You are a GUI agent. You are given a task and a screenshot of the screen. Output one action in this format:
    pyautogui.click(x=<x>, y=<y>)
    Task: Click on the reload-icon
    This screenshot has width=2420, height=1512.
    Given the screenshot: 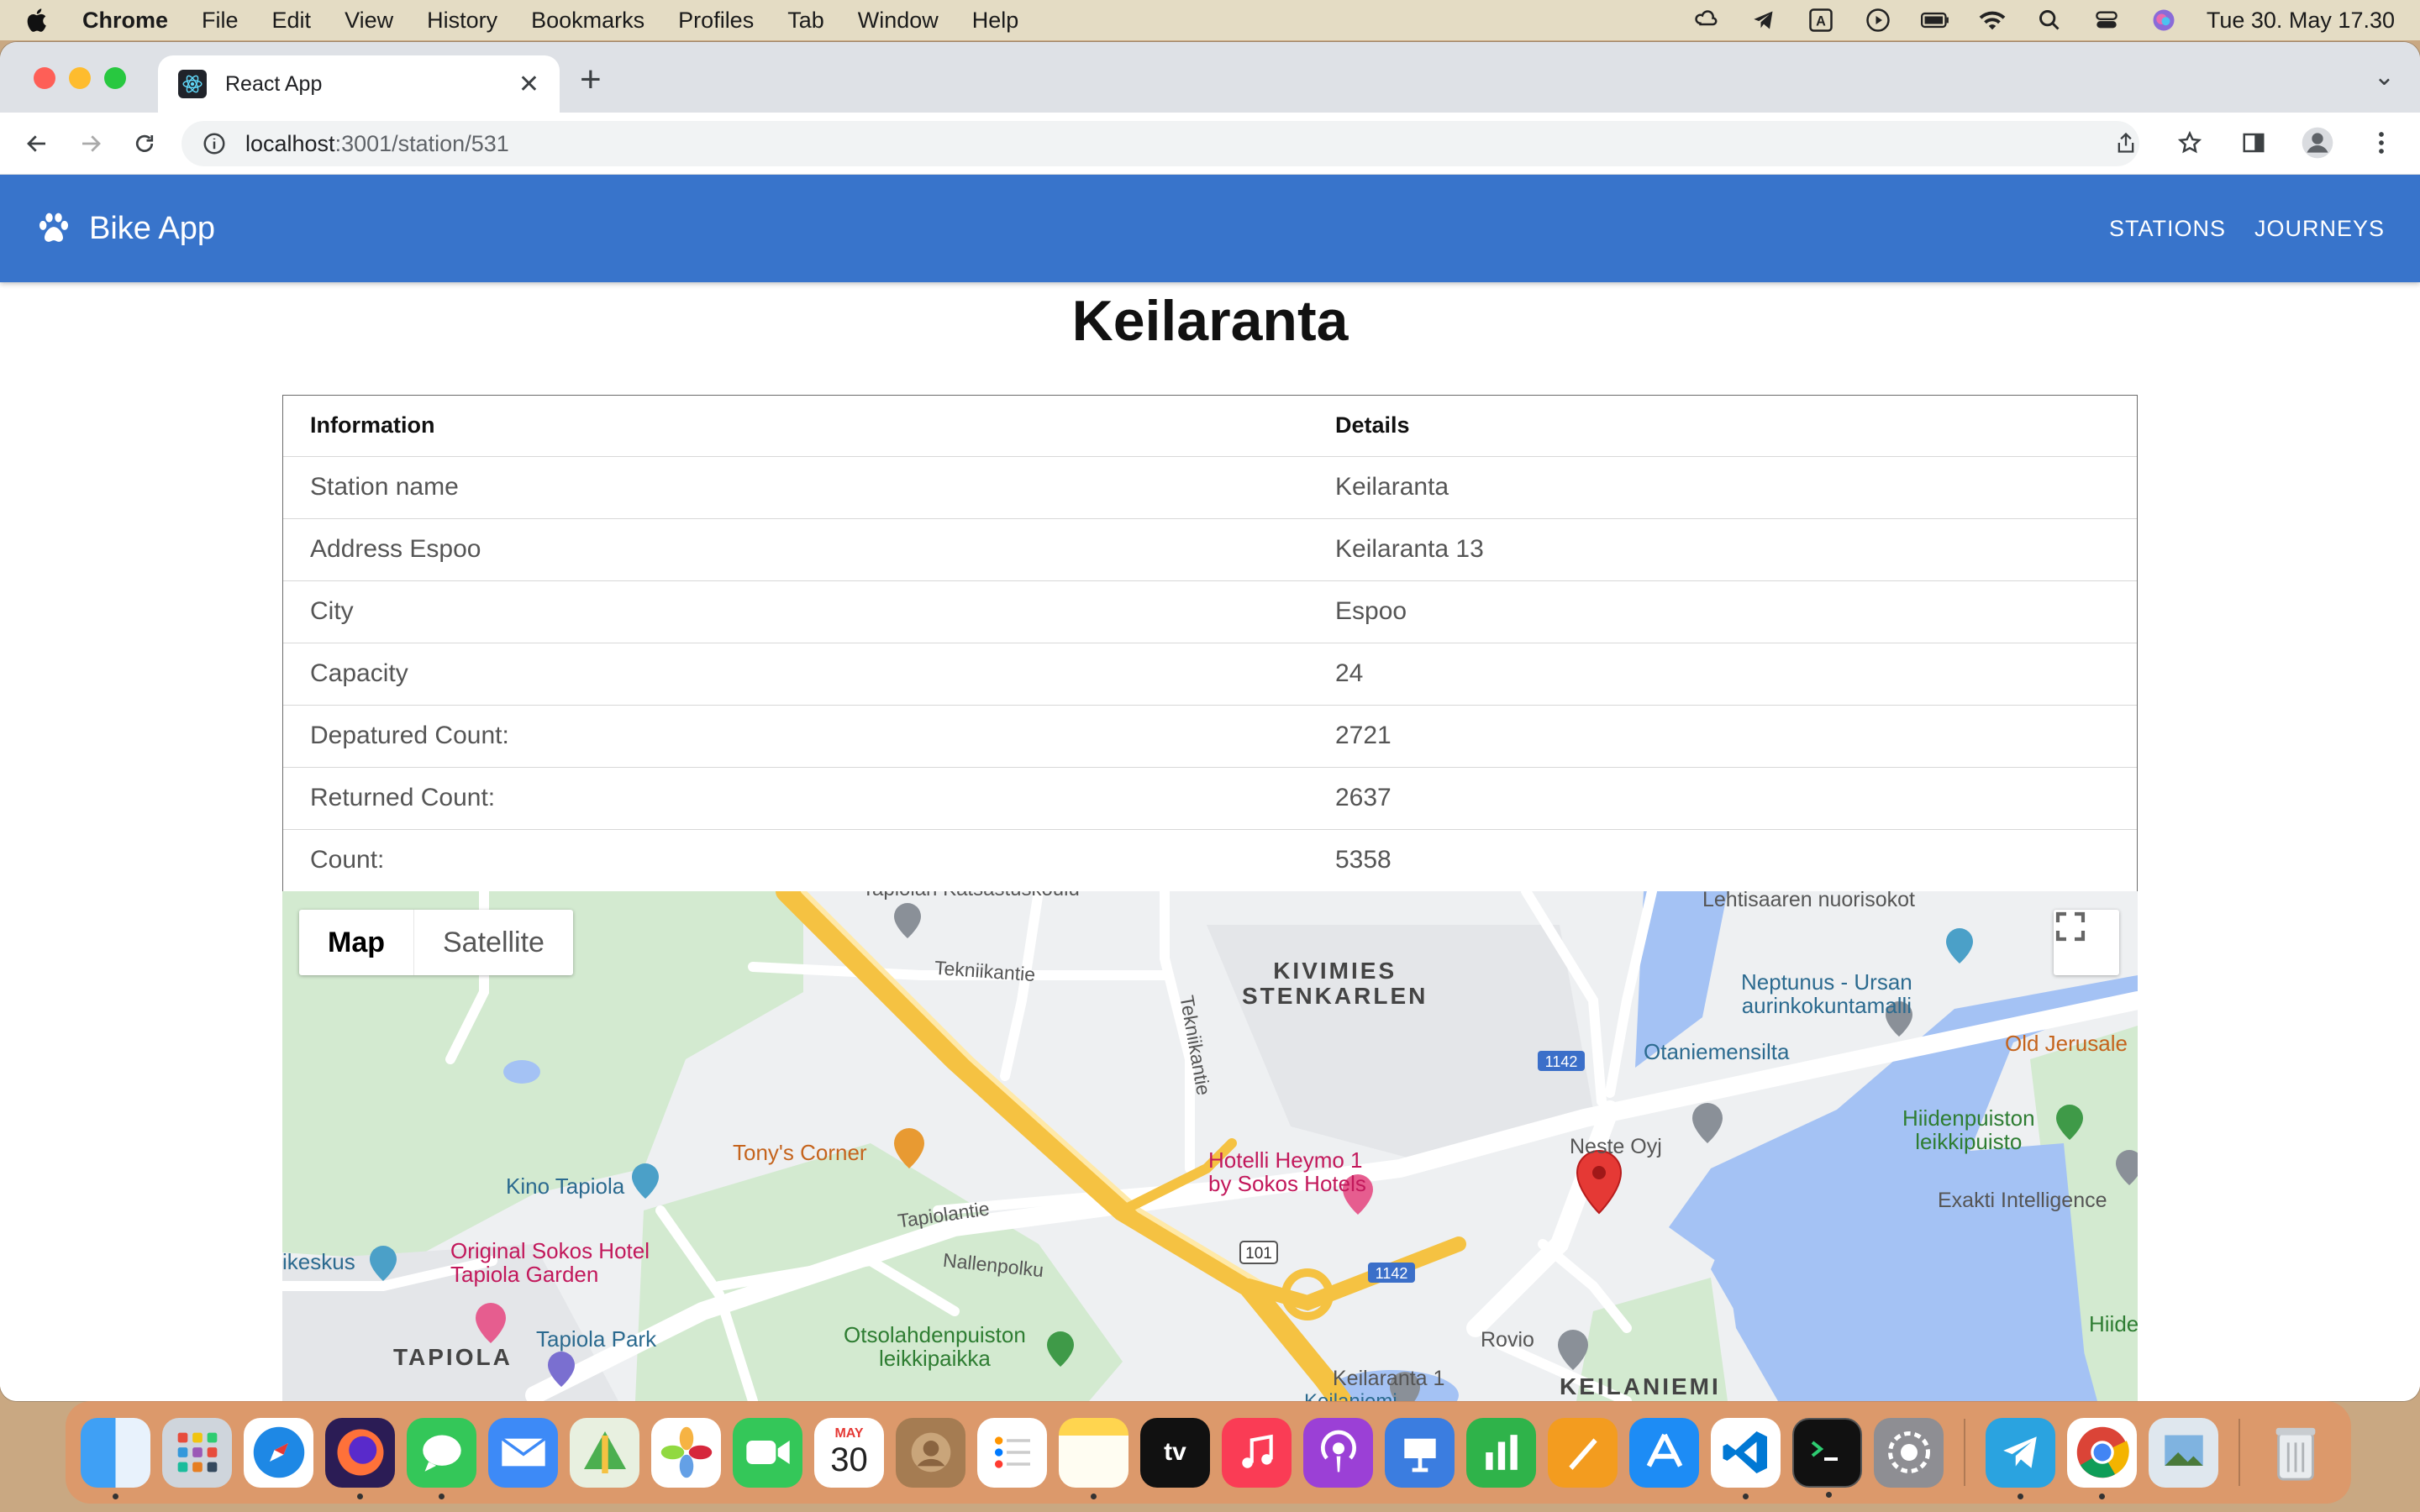 What is the action you would take?
    pyautogui.click(x=144, y=143)
    